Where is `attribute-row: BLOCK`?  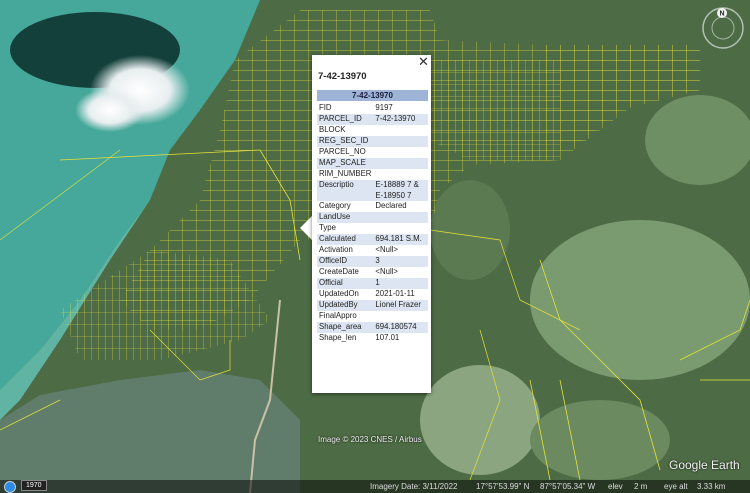 attribute-row: BLOCK is located at coordinates (372, 130).